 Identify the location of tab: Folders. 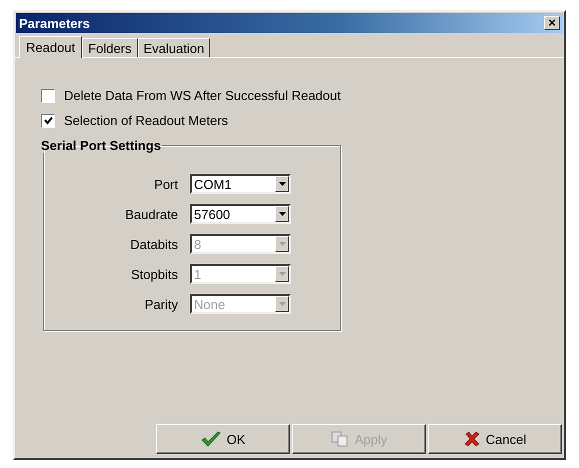
(110, 47).